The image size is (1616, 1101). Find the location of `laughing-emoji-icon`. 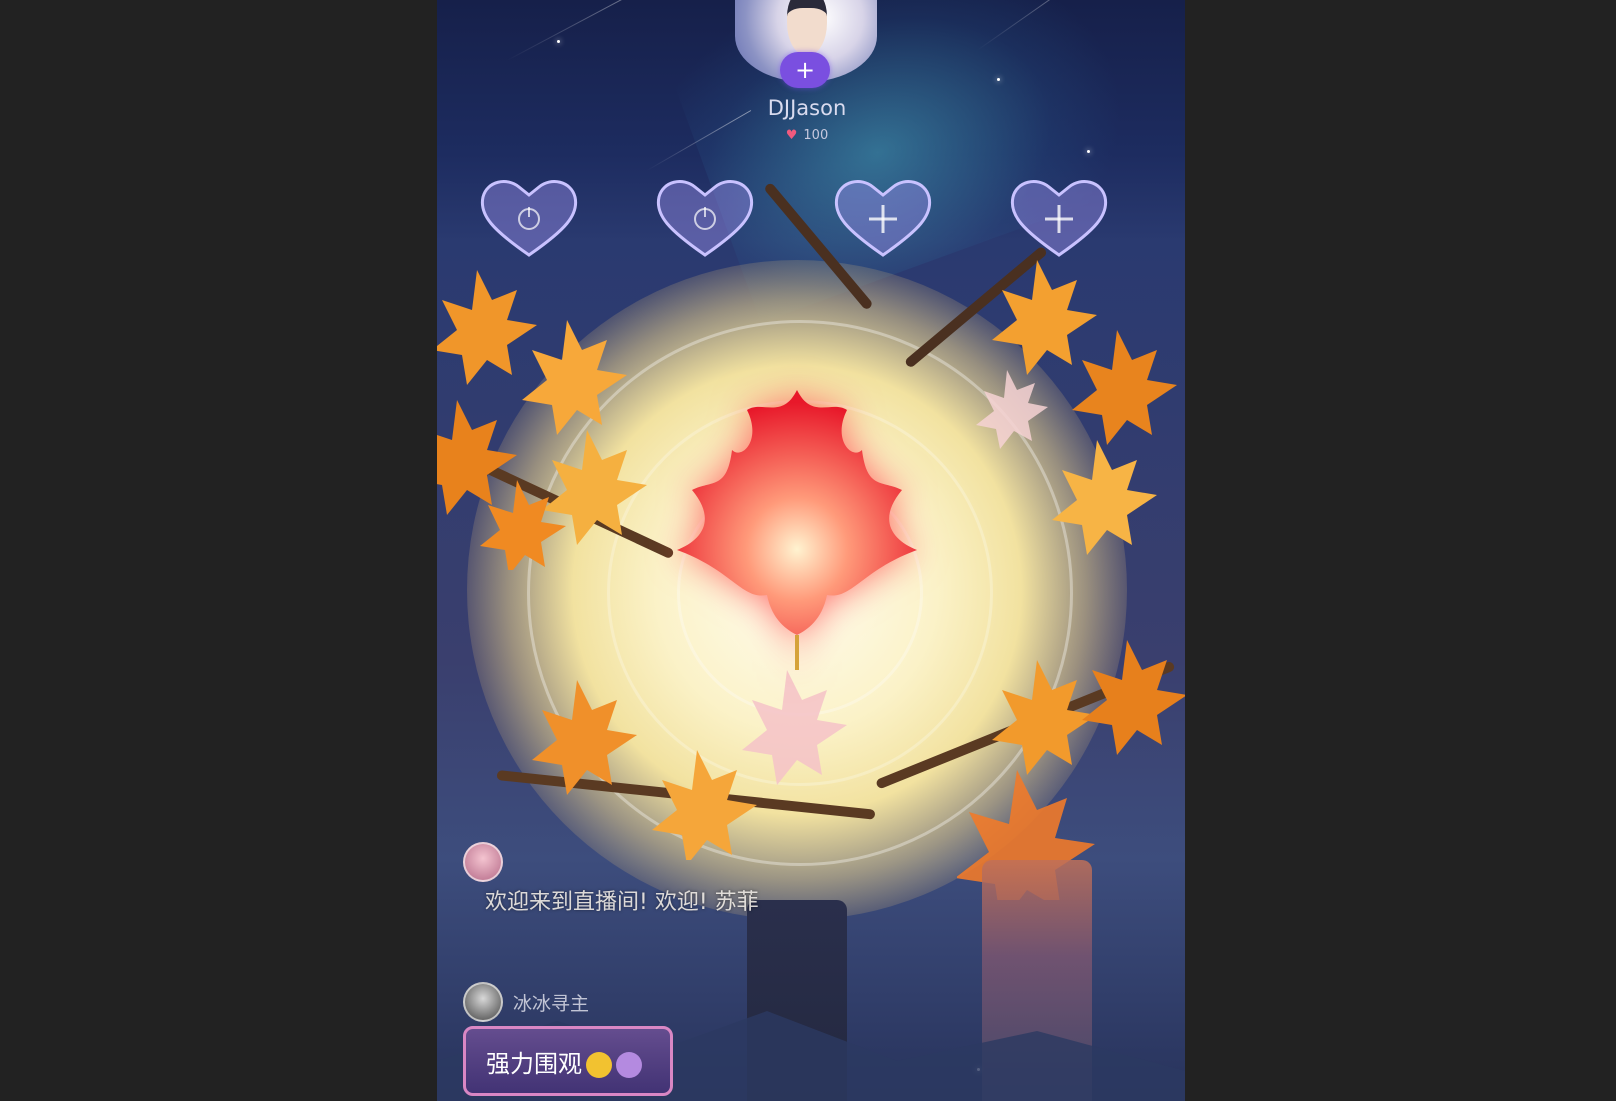

laughing-emoji-icon is located at coordinates (599, 1065).